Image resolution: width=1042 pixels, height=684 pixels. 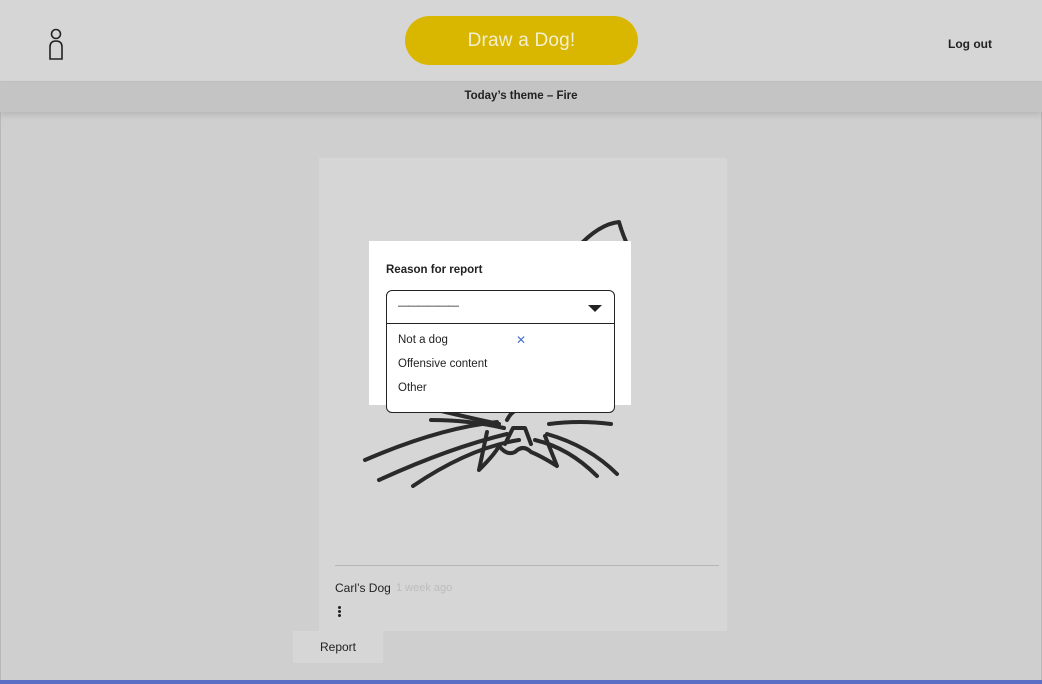 What do you see at coordinates (424, 588) in the screenshot?
I see `post-timestamp: 1 week ago` at bounding box center [424, 588].